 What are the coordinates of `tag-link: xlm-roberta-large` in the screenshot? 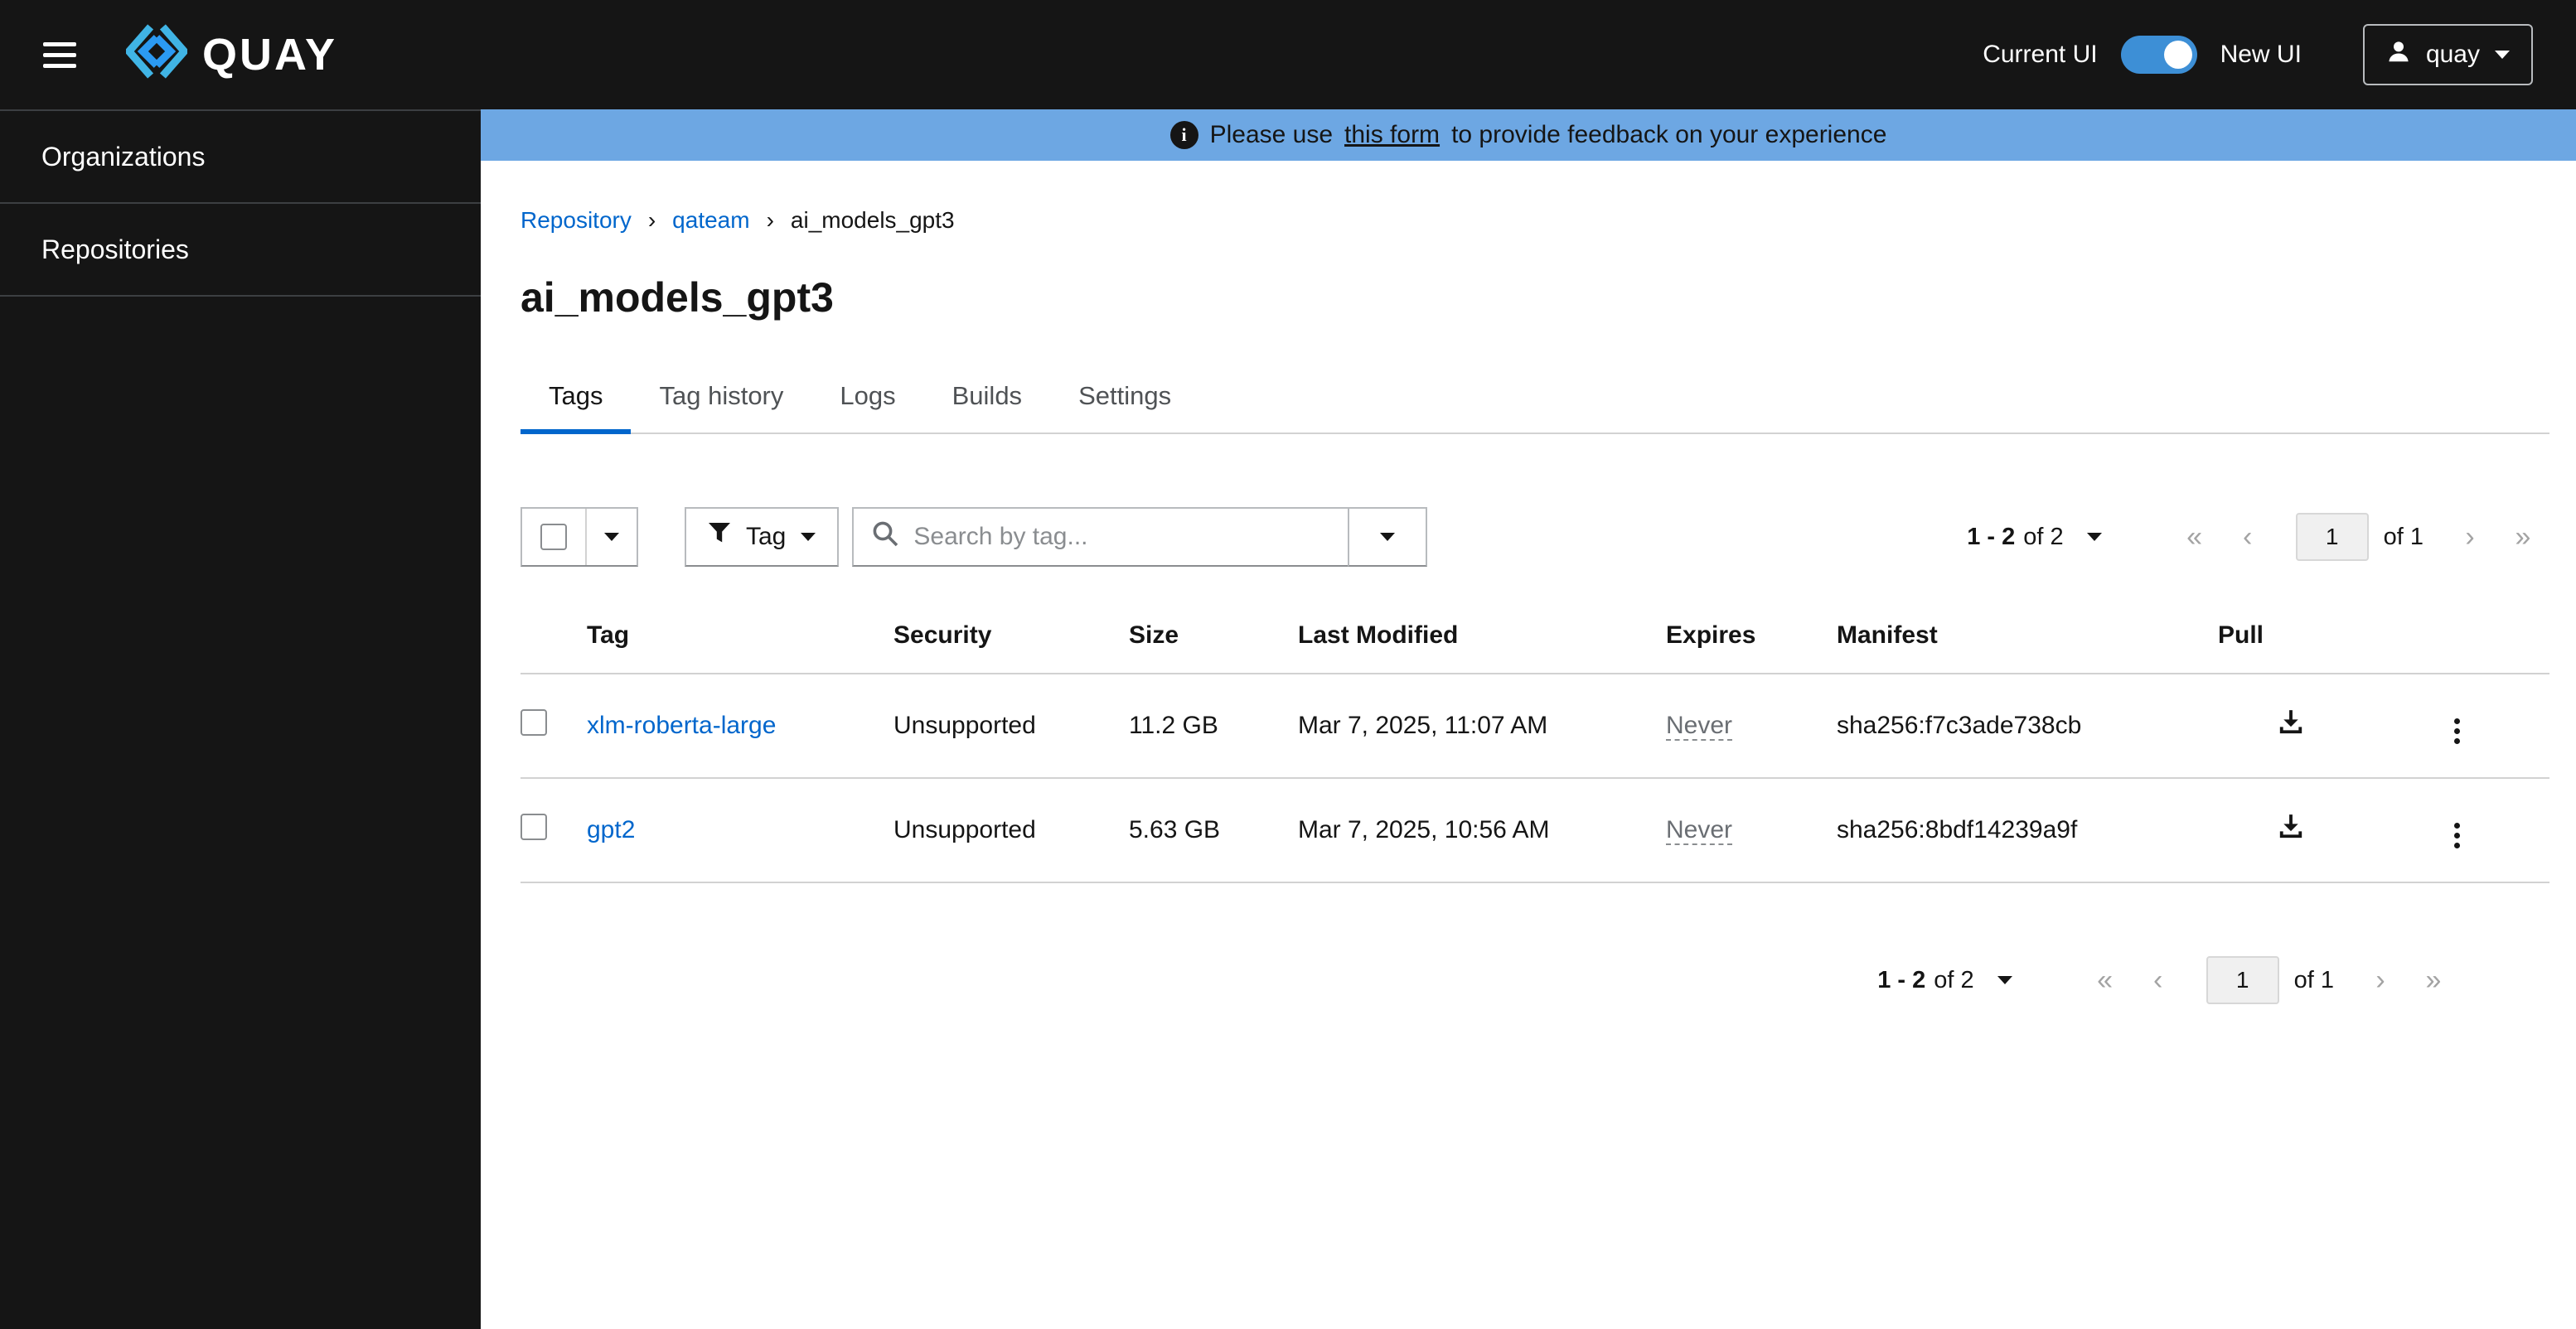 It's located at (681, 726).